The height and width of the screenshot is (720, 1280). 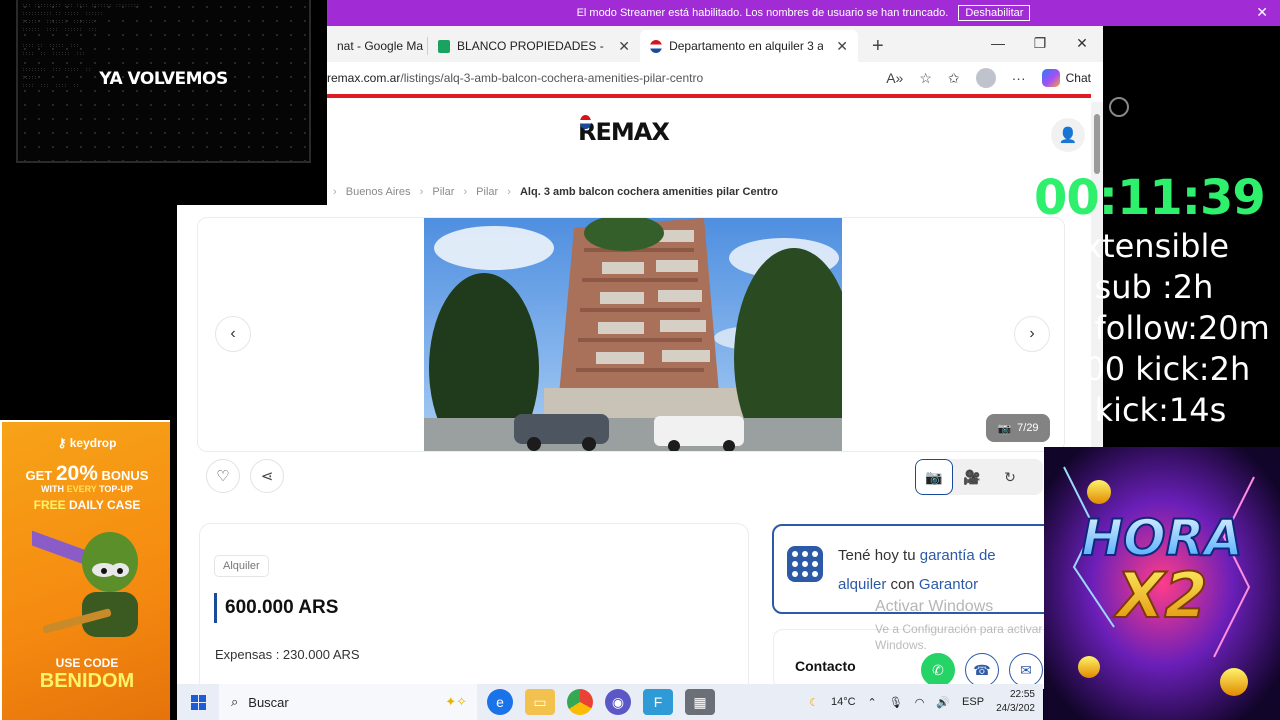 I want to click on sparkle-icon: ✦✧, so click(x=456, y=701).